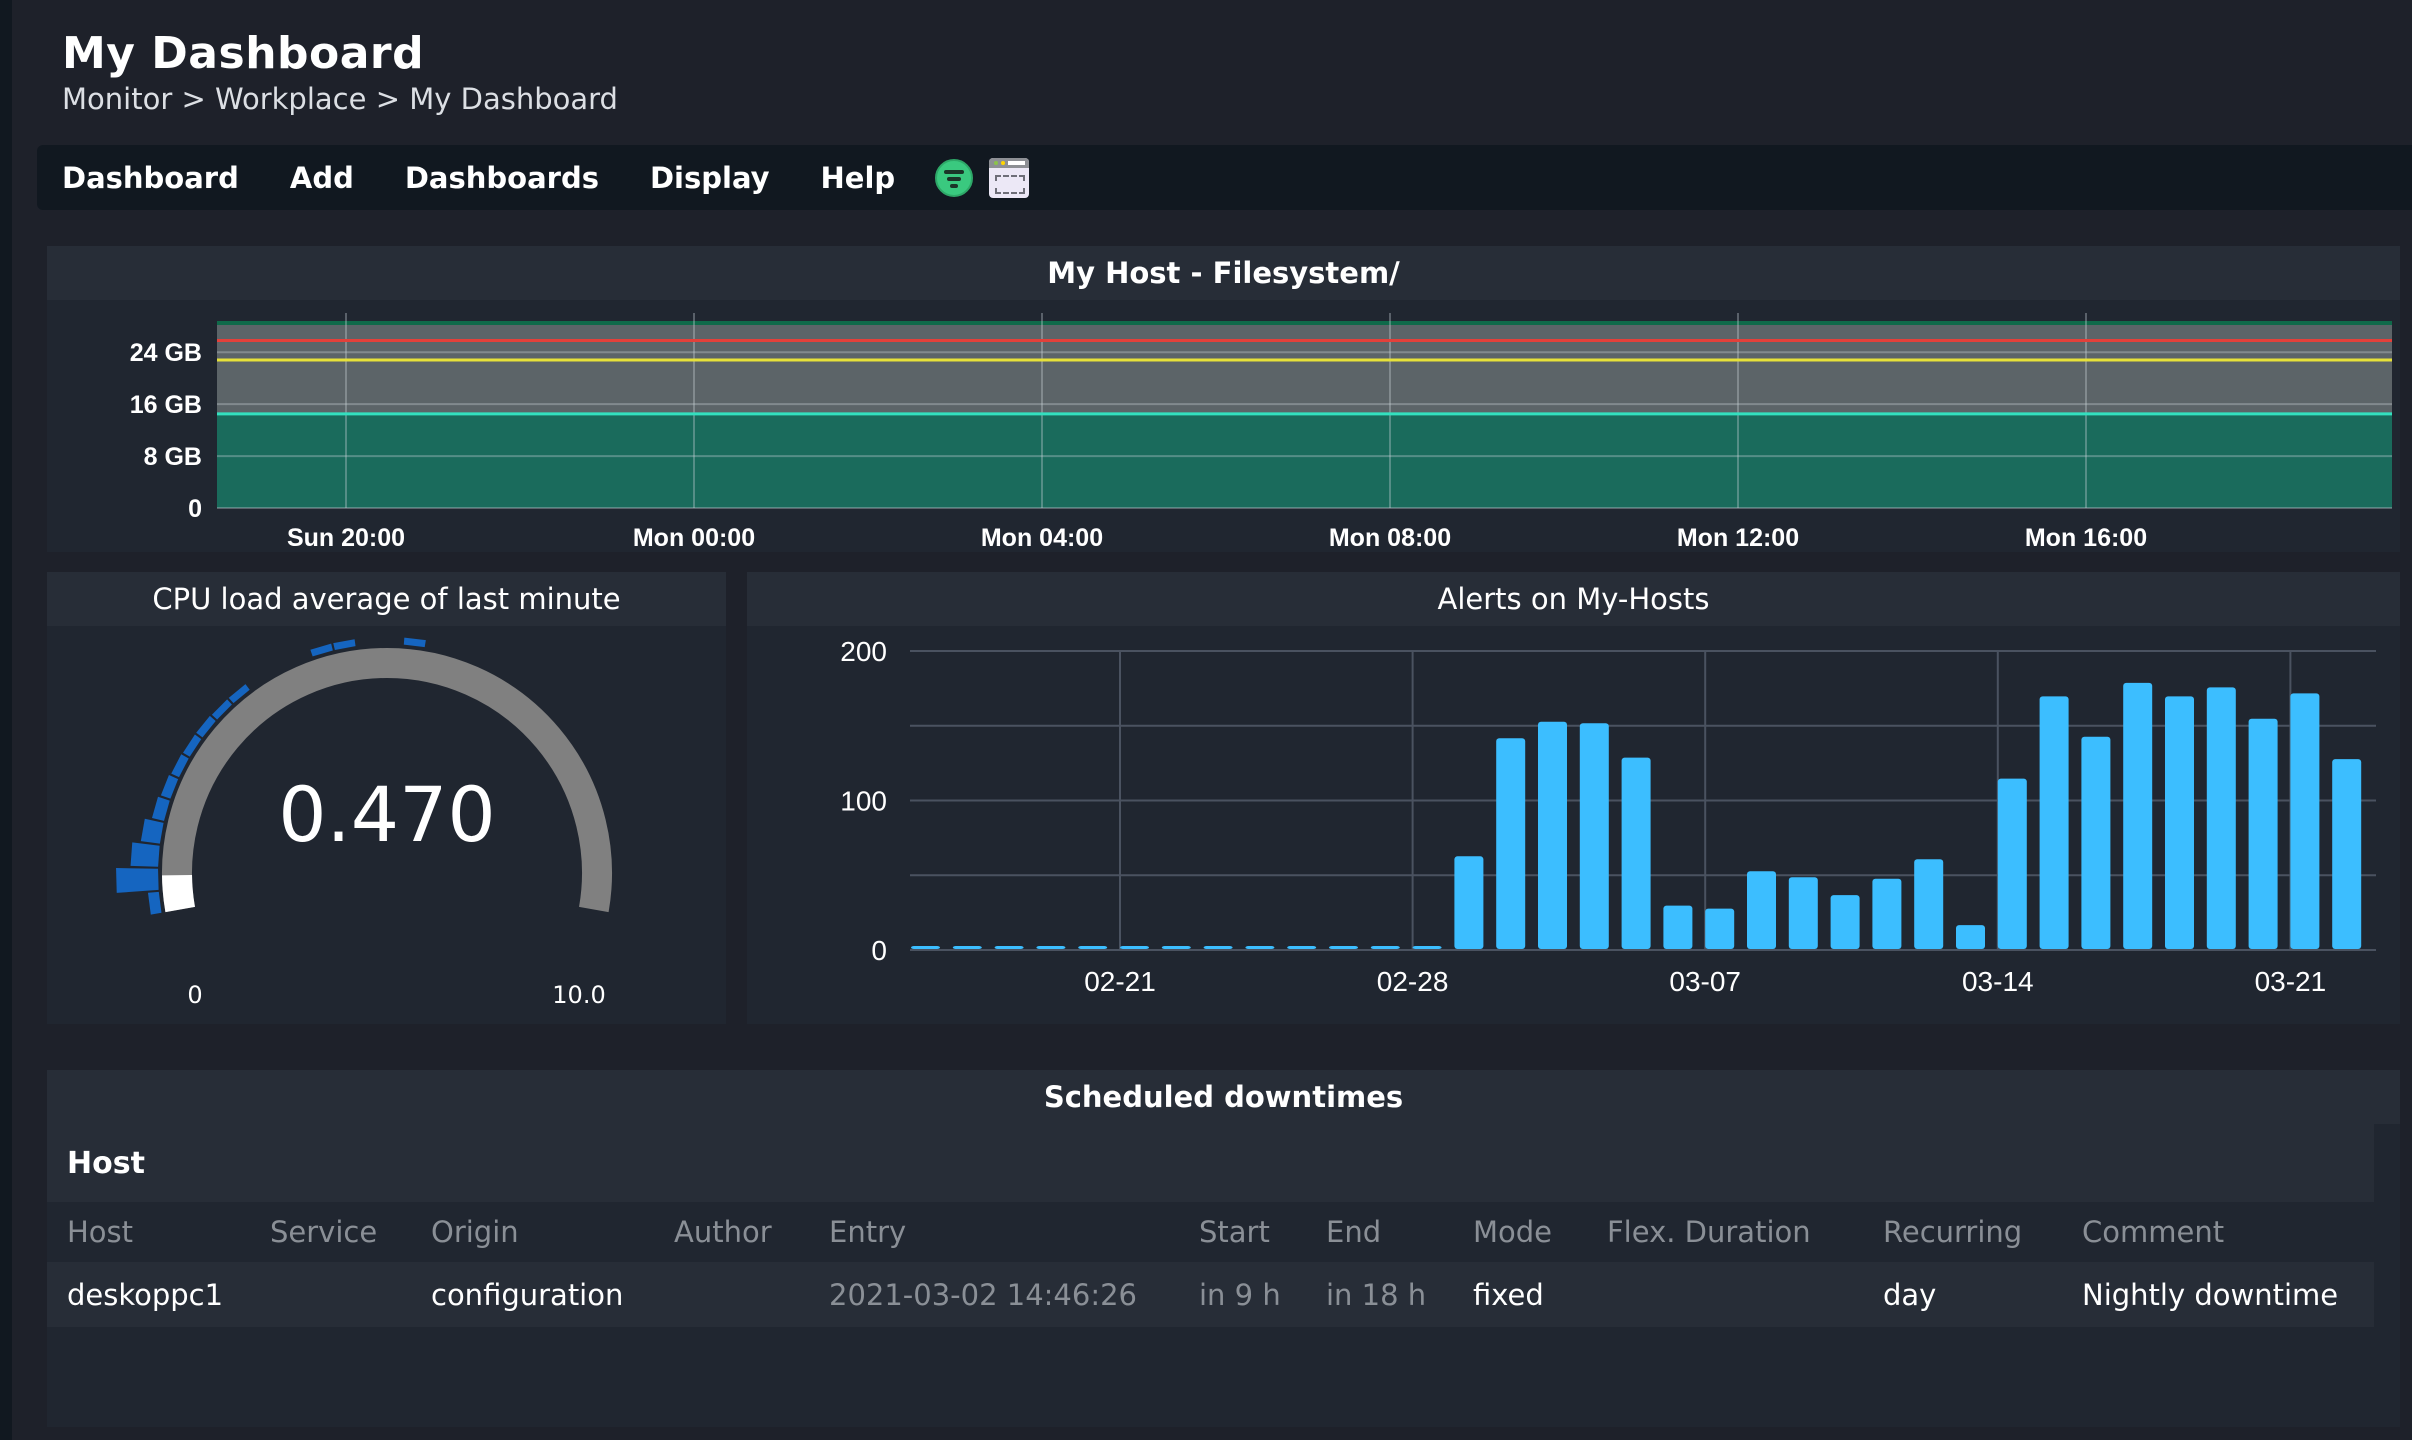 Image resolution: width=2412 pixels, height=1440 pixels. Describe the element at coordinates (117, 99) in the screenshot. I see `breadcrumb-item-monitor: Monitor` at that location.